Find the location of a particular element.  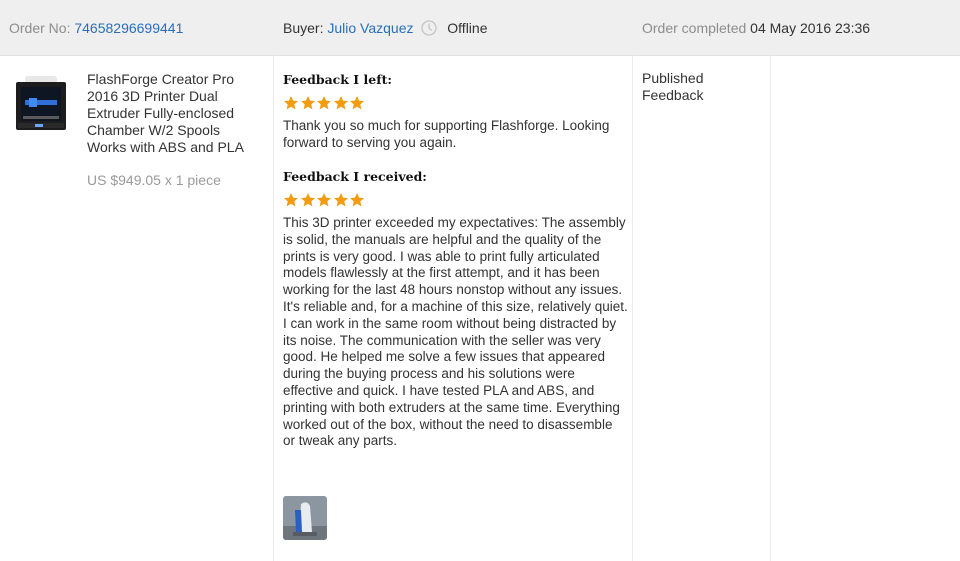

buyer-cell: Buyer: Julio Vazquez Offline is located at coordinates (385, 27).